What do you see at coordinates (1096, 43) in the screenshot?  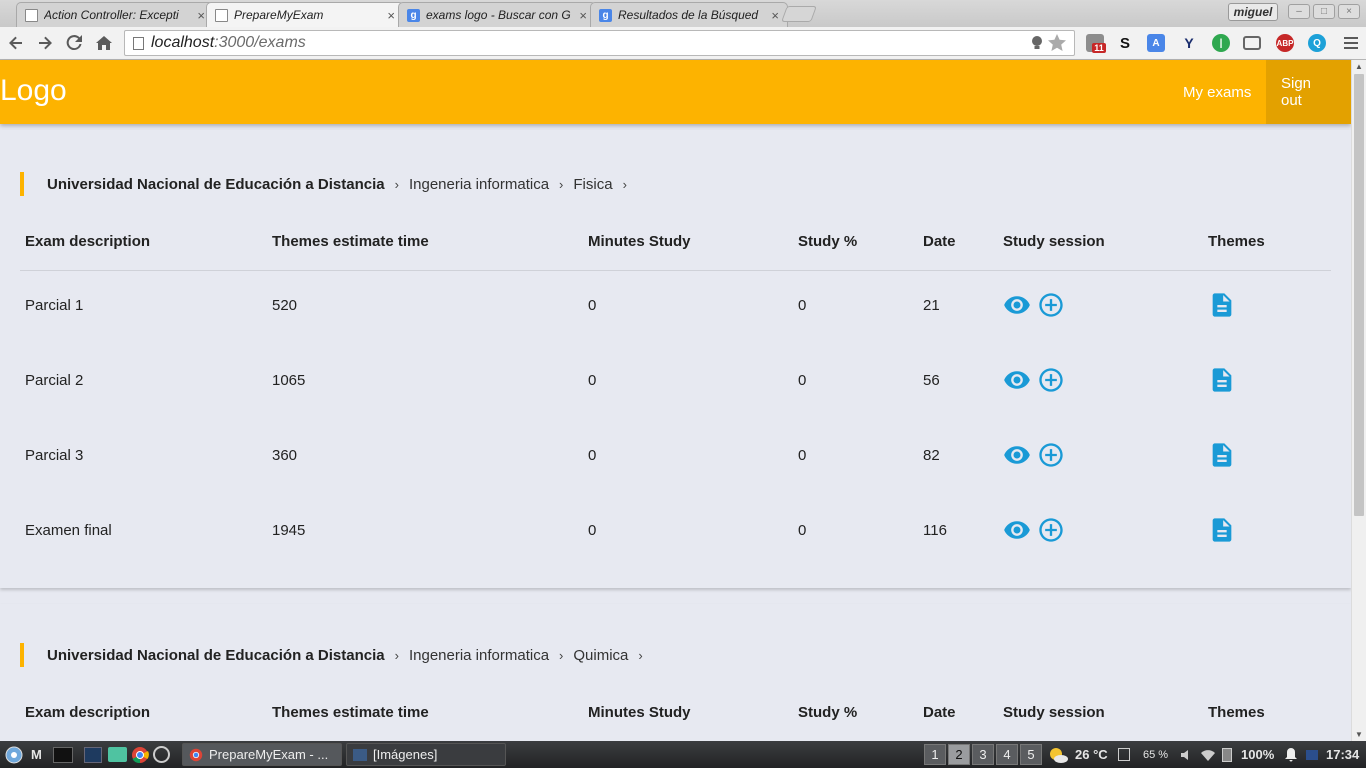 I see `gmail-checker-icon: 11` at bounding box center [1096, 43].